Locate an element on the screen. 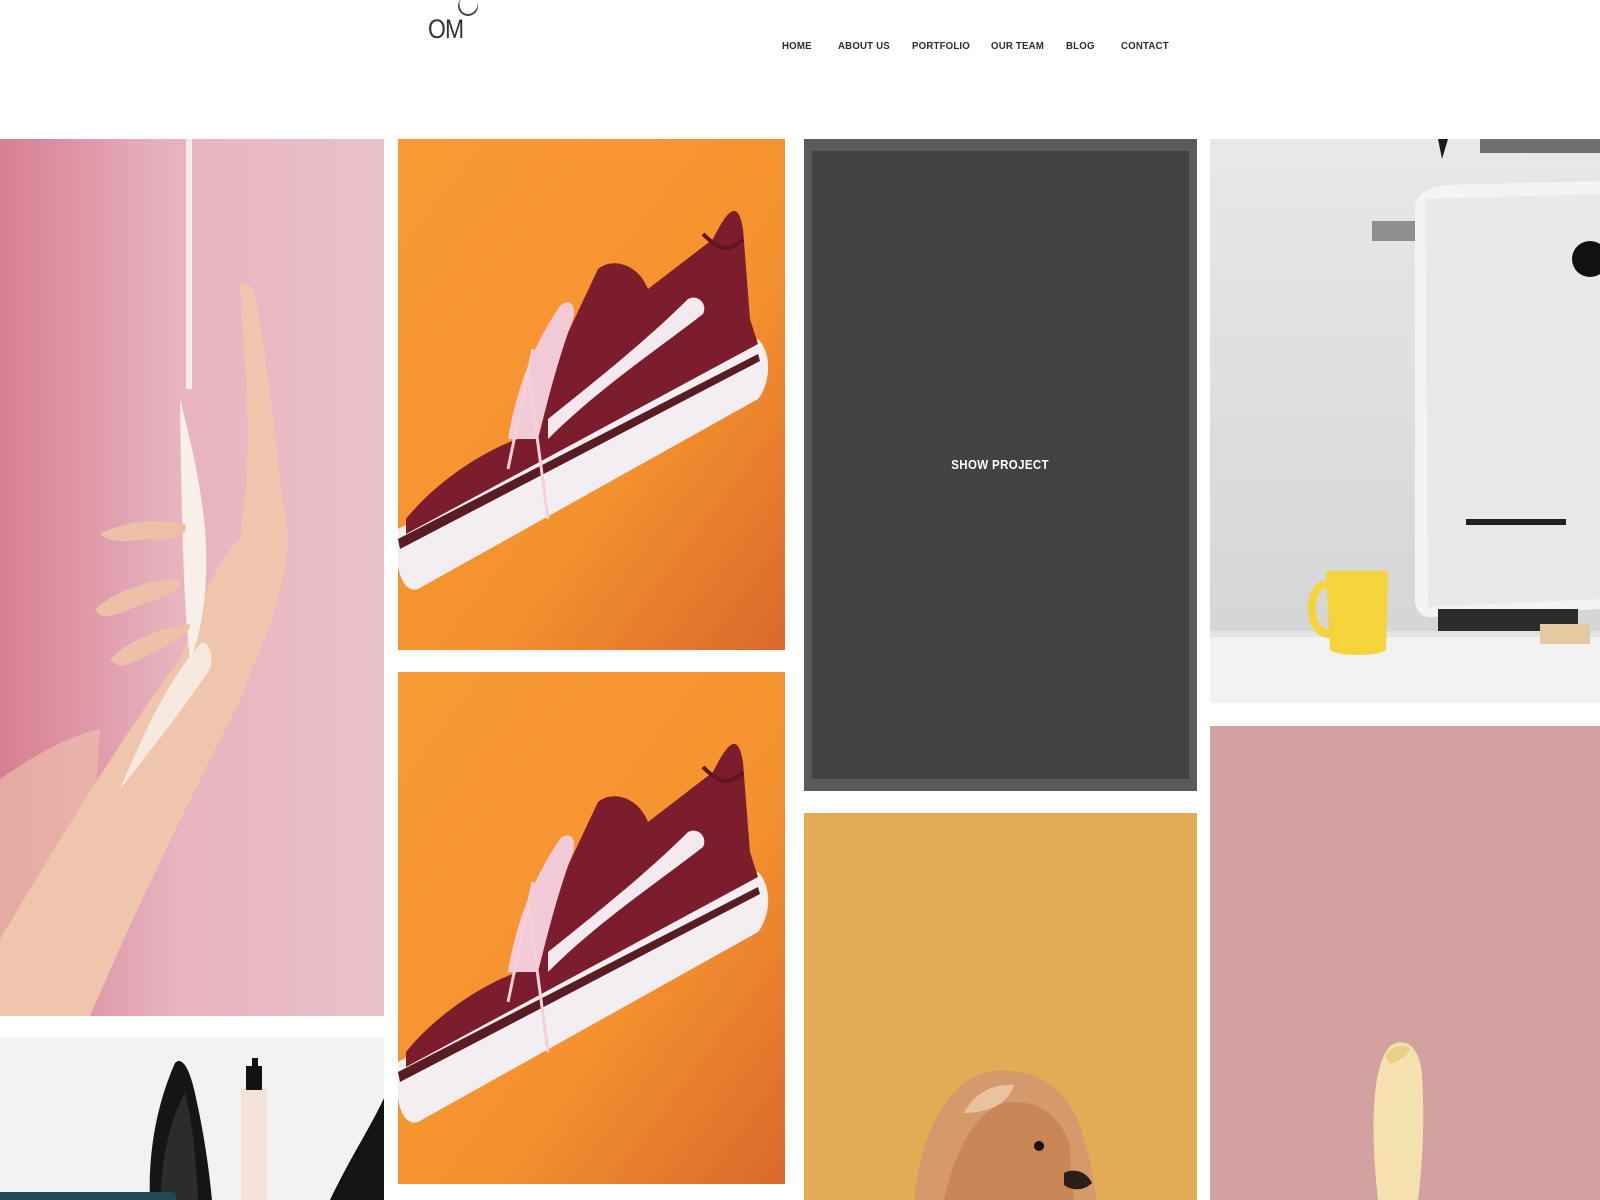  portfolio-tile-dog is located at coordinates (1000, 1006).